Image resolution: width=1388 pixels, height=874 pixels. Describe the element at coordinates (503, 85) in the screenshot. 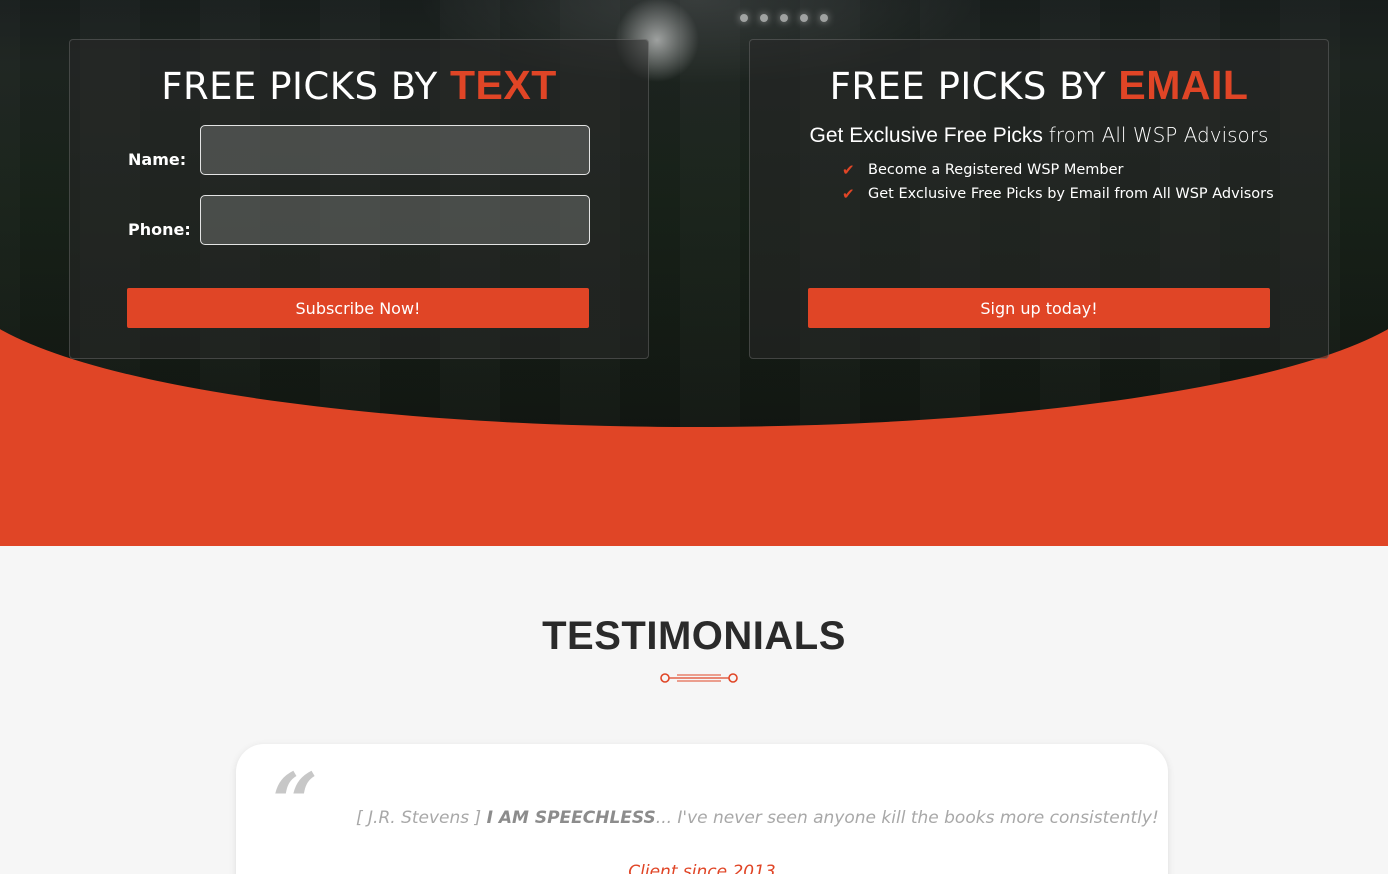

I see `text-panel-title-highlight: TEXT` at that location.